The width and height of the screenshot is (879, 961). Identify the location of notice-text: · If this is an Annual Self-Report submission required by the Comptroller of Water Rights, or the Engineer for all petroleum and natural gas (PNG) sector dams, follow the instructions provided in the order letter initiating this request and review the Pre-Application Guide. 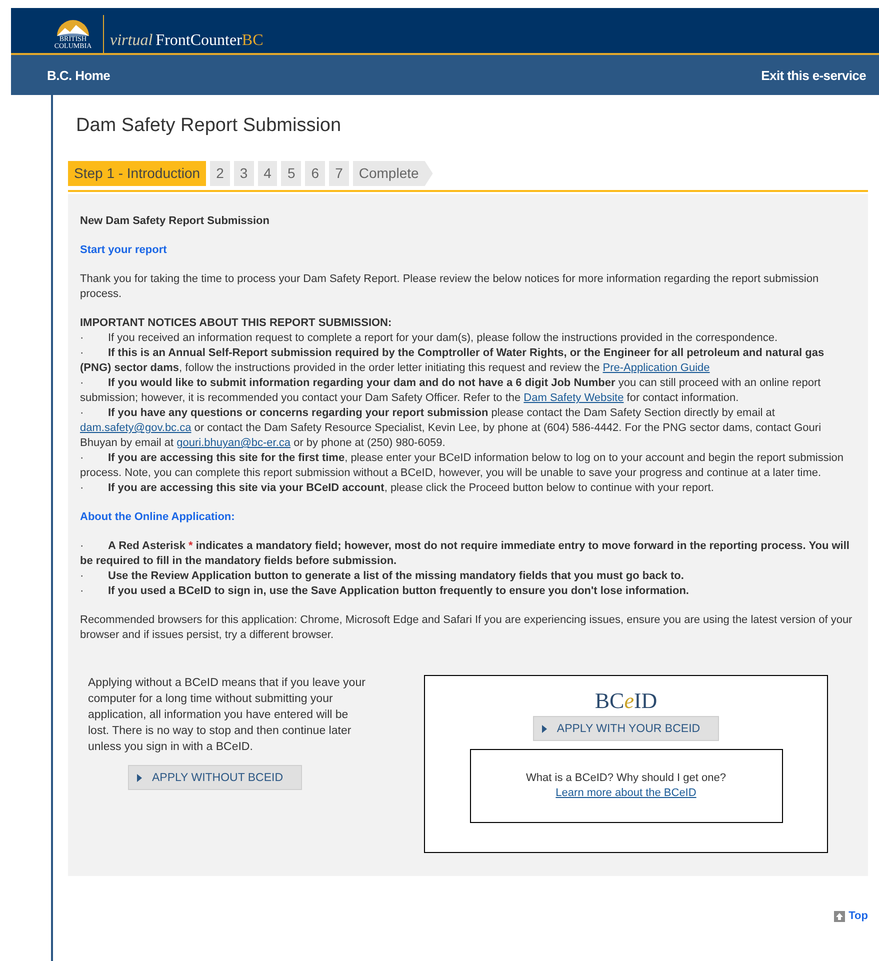
(453, 361).